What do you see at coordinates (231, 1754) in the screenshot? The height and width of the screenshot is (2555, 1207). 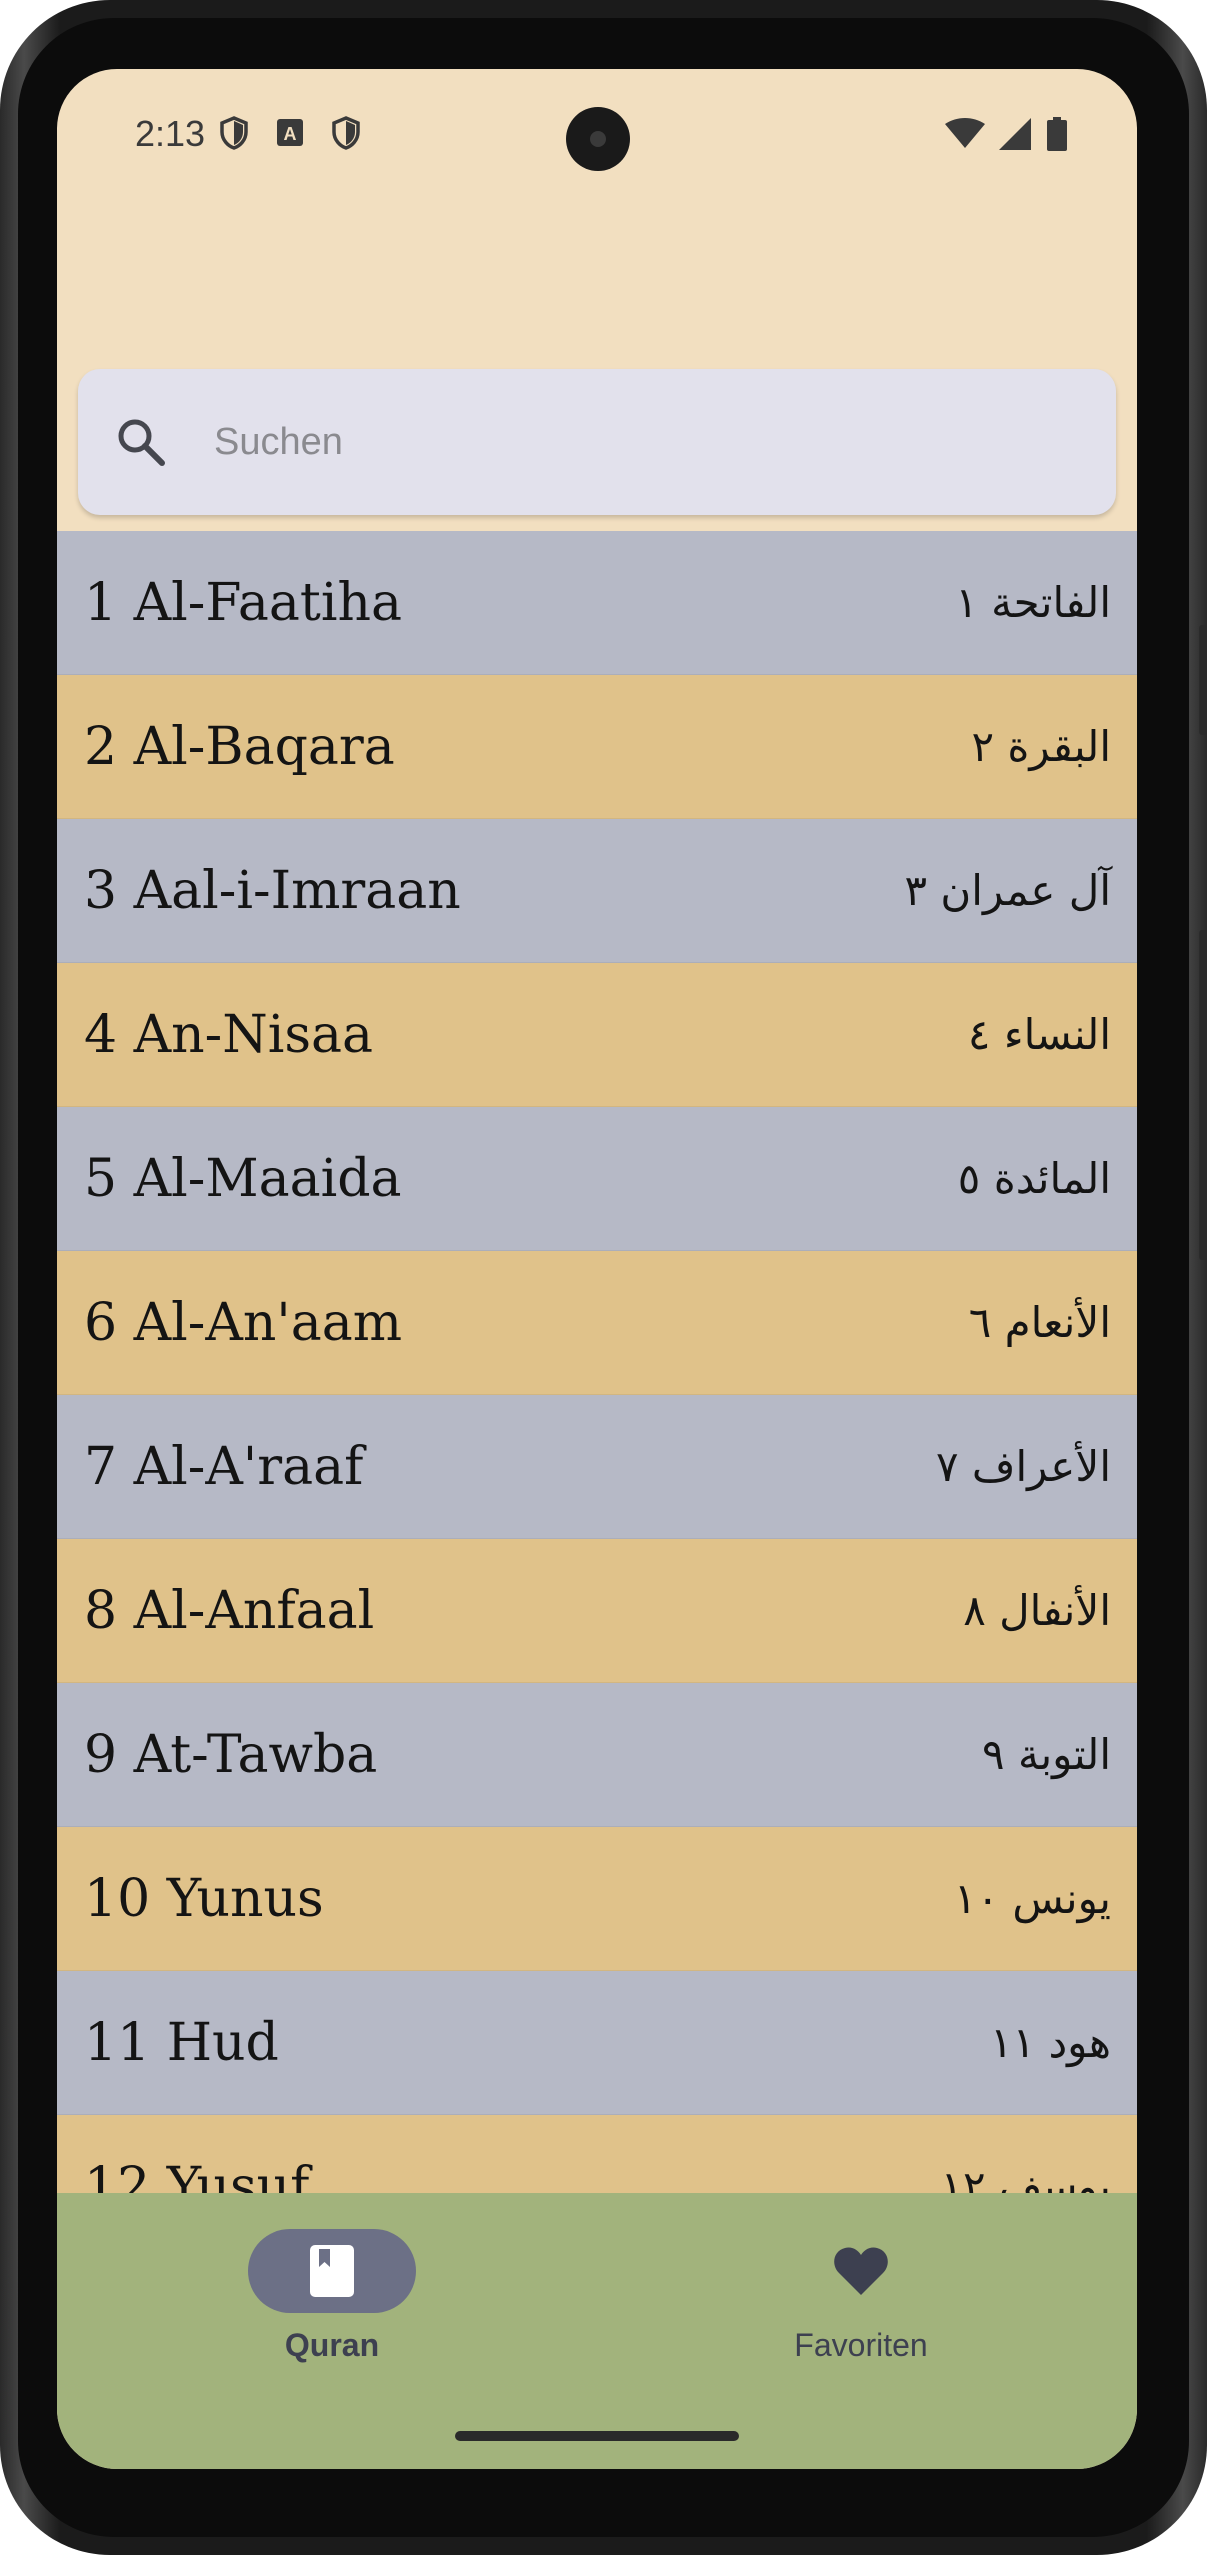 I see `surah-name: 9 At-Tawba` at bounding box center [231, 1754].